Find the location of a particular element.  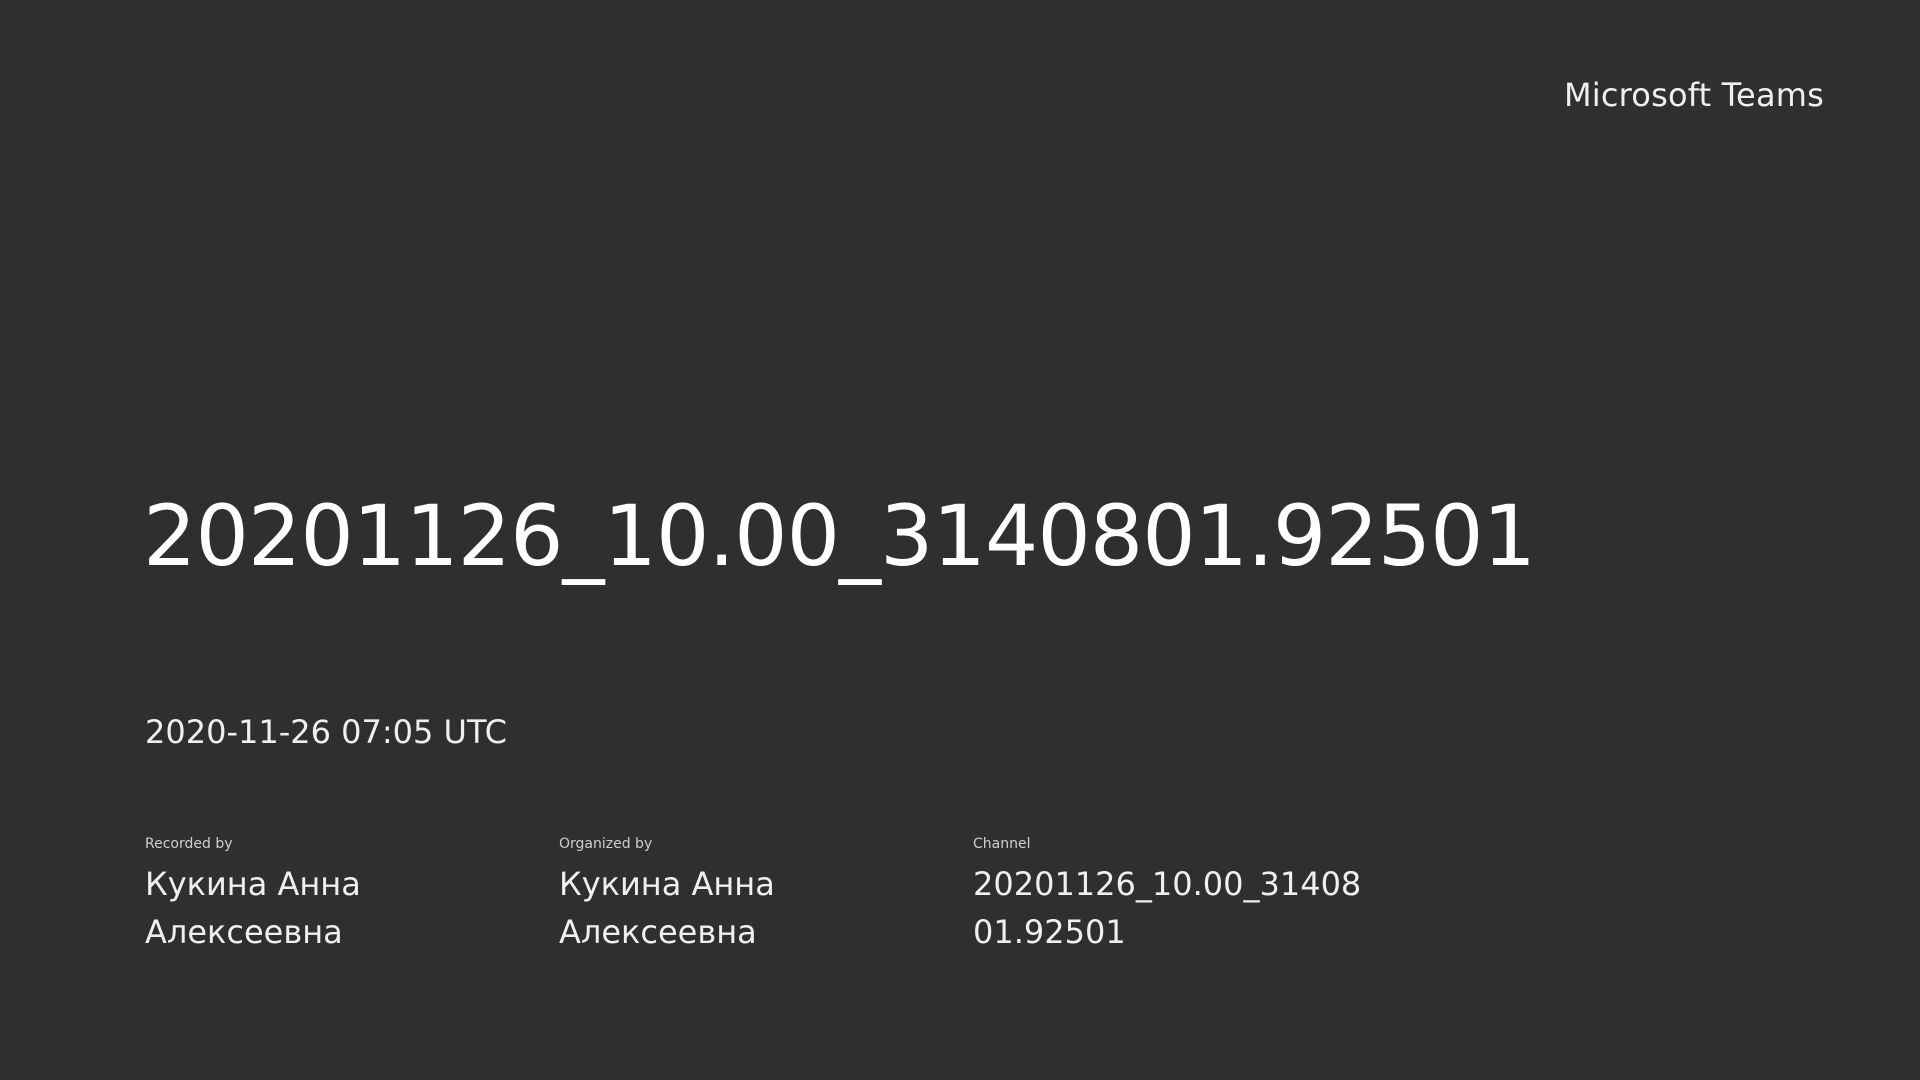

organized-by-label: Organized by is located at coordinates (606, 844).